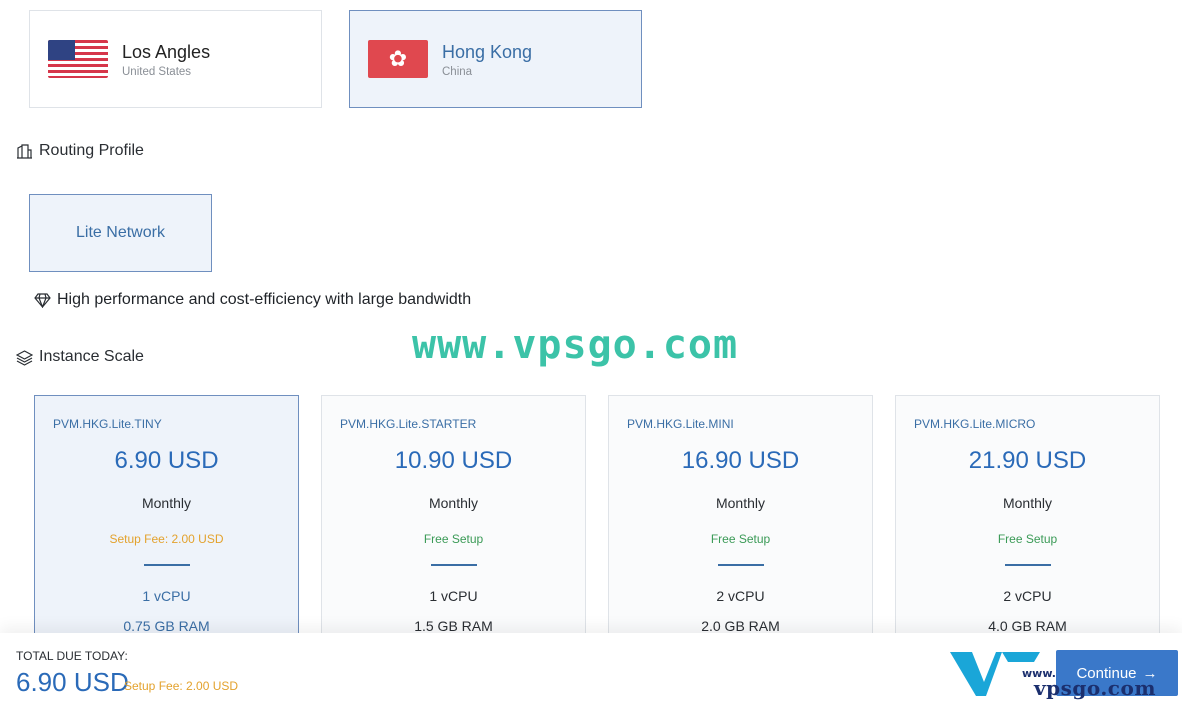 Image resolution: width=1182 pixels, height=702 pixels. I want to click on us-flag-icon, so click(78, 59).